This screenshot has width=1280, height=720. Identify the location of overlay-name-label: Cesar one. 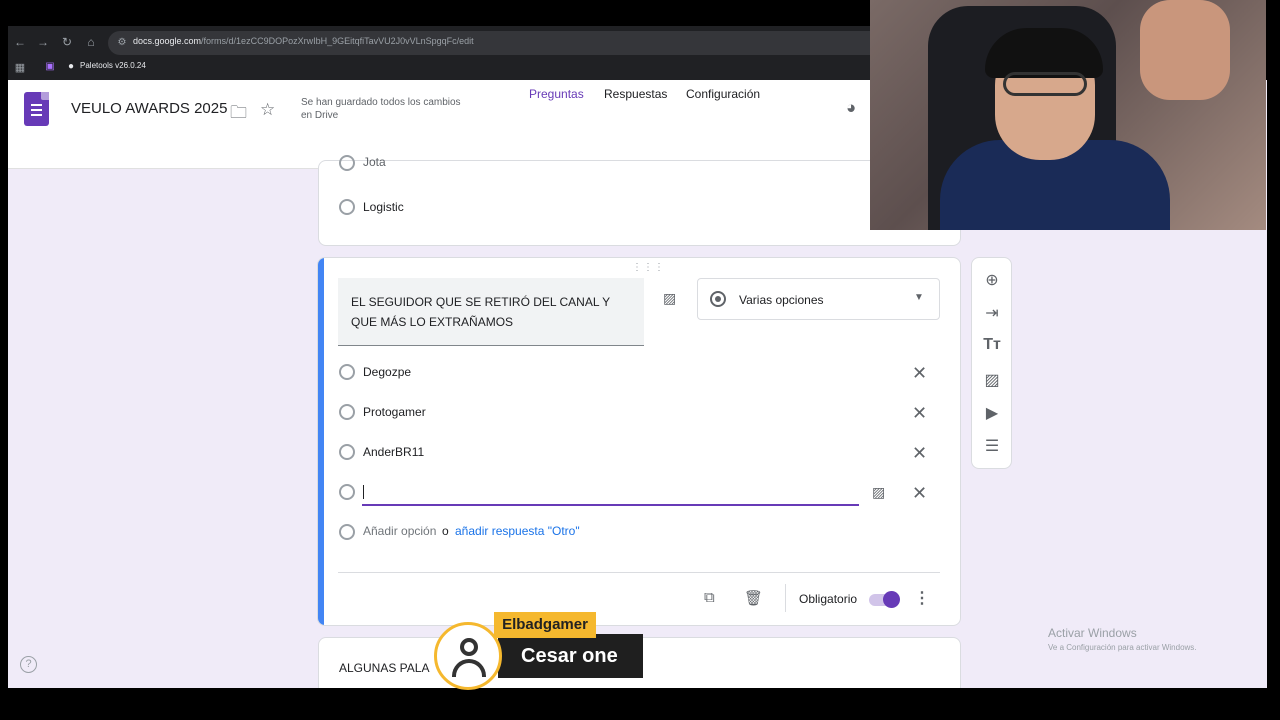
(570, 656).